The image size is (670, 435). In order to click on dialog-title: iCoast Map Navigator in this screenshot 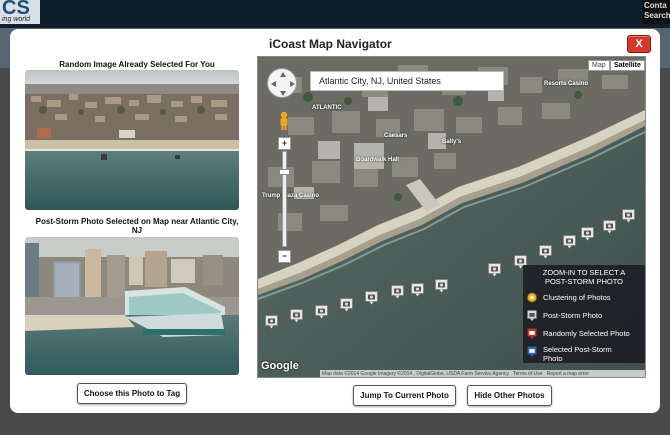, I will do `click(330, 44)`.